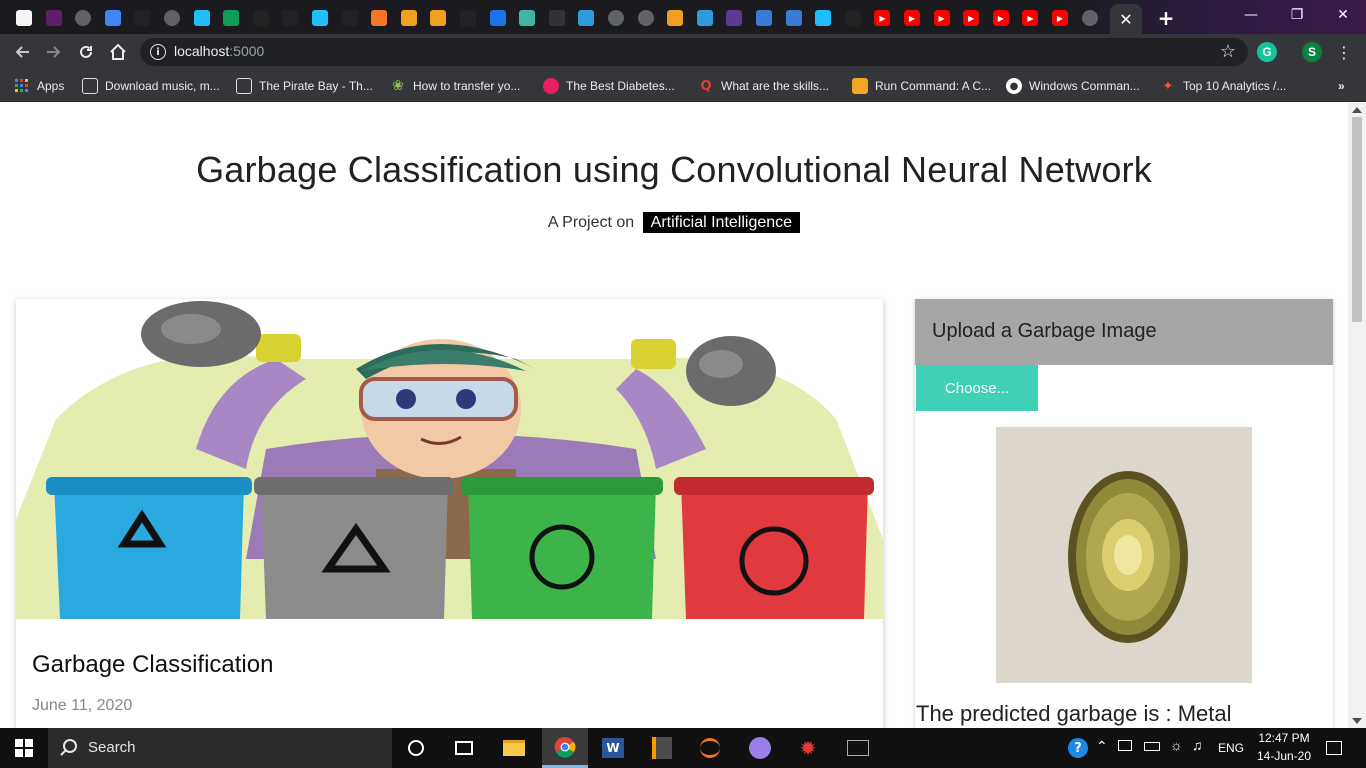  What do you see at coordinates (1267, 52) in the screenshot?
I see `grammarly-icon: G` at bounding box center [1267, 52].